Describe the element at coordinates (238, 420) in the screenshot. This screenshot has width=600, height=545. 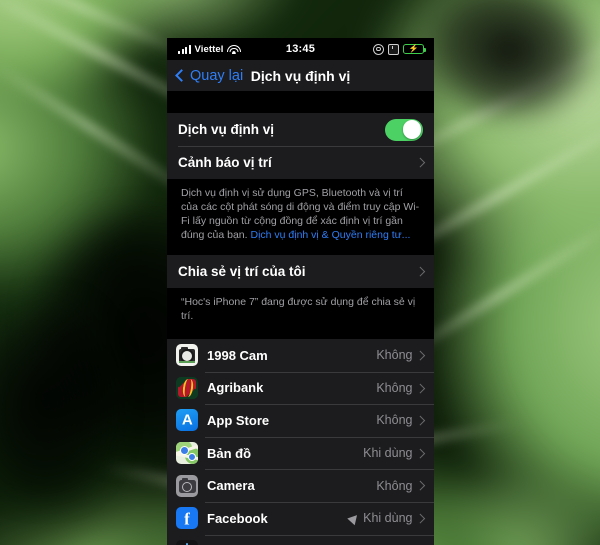
I see `app-name: App Store` at that location.